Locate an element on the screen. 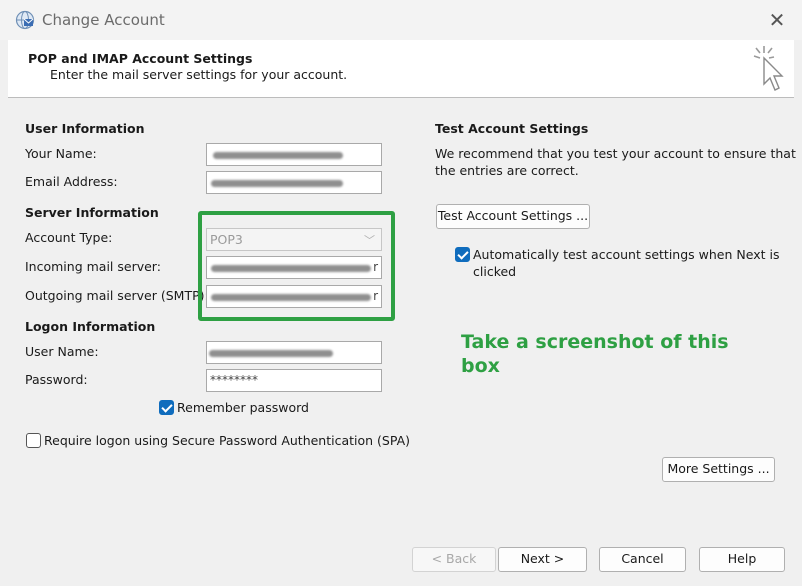 Image resolution: width=802 pixels, height=586 pixels. annotation-highlight-box is located at coordinates (296, 266).